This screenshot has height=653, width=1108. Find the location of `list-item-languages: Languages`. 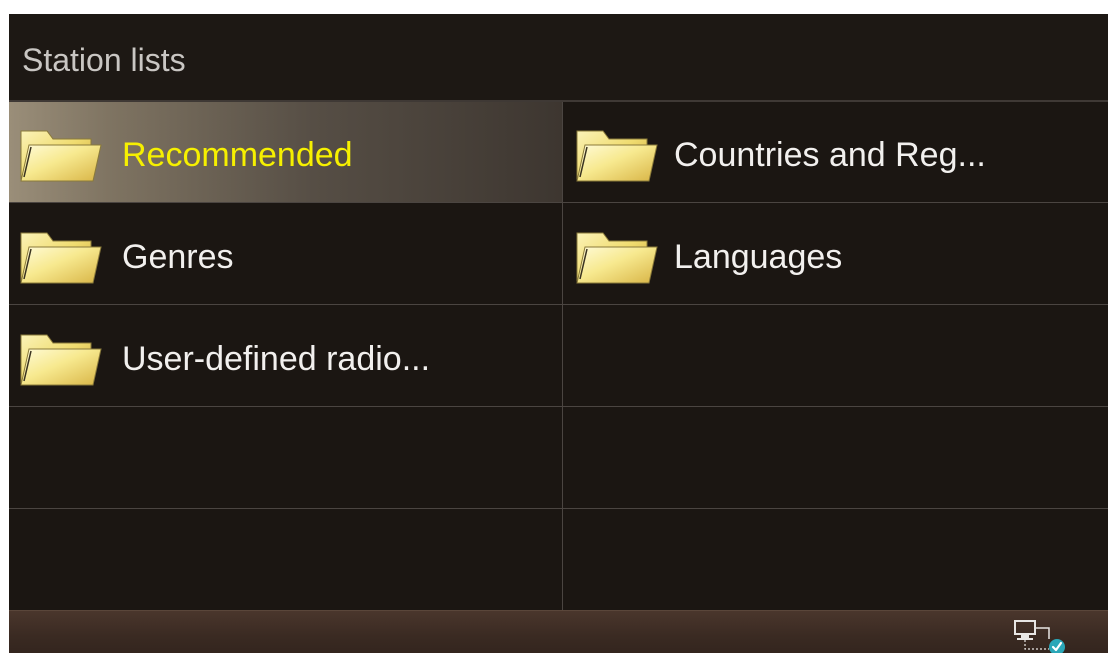

list-item-languages: Languages is located at coordinates (835, 254).